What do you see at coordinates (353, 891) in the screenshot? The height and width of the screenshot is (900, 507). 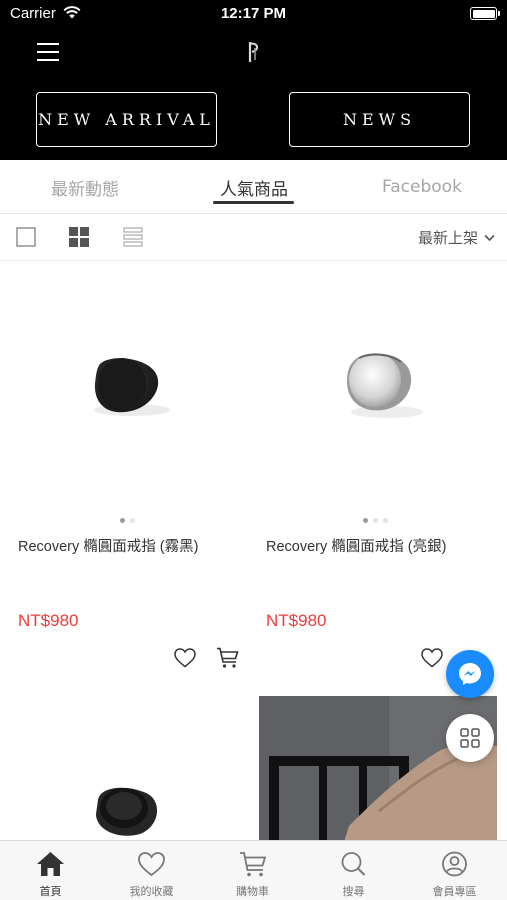 I see `nav-label: 搜尋` at bounding box center [353, 891].